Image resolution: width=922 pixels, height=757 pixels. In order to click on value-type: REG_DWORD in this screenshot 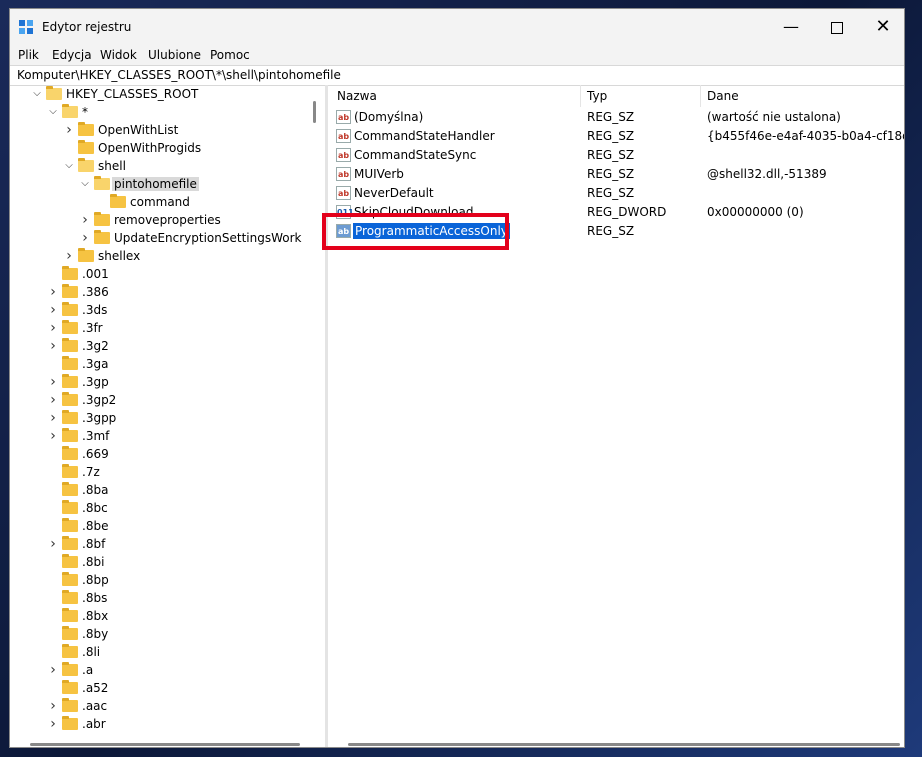, I will do `click(627, 212)`.